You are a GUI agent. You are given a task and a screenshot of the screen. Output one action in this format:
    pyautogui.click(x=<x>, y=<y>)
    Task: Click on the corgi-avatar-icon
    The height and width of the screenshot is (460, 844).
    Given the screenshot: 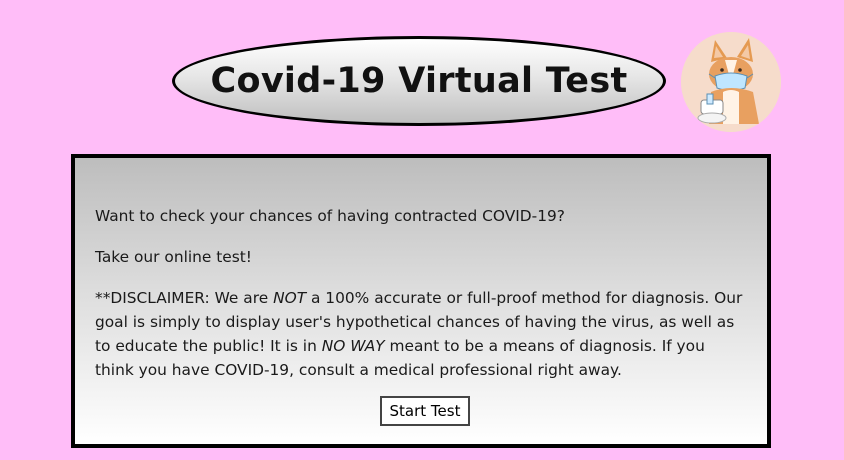 What is the action you would take?
    pyautogui.click(x=731, y=82)
    